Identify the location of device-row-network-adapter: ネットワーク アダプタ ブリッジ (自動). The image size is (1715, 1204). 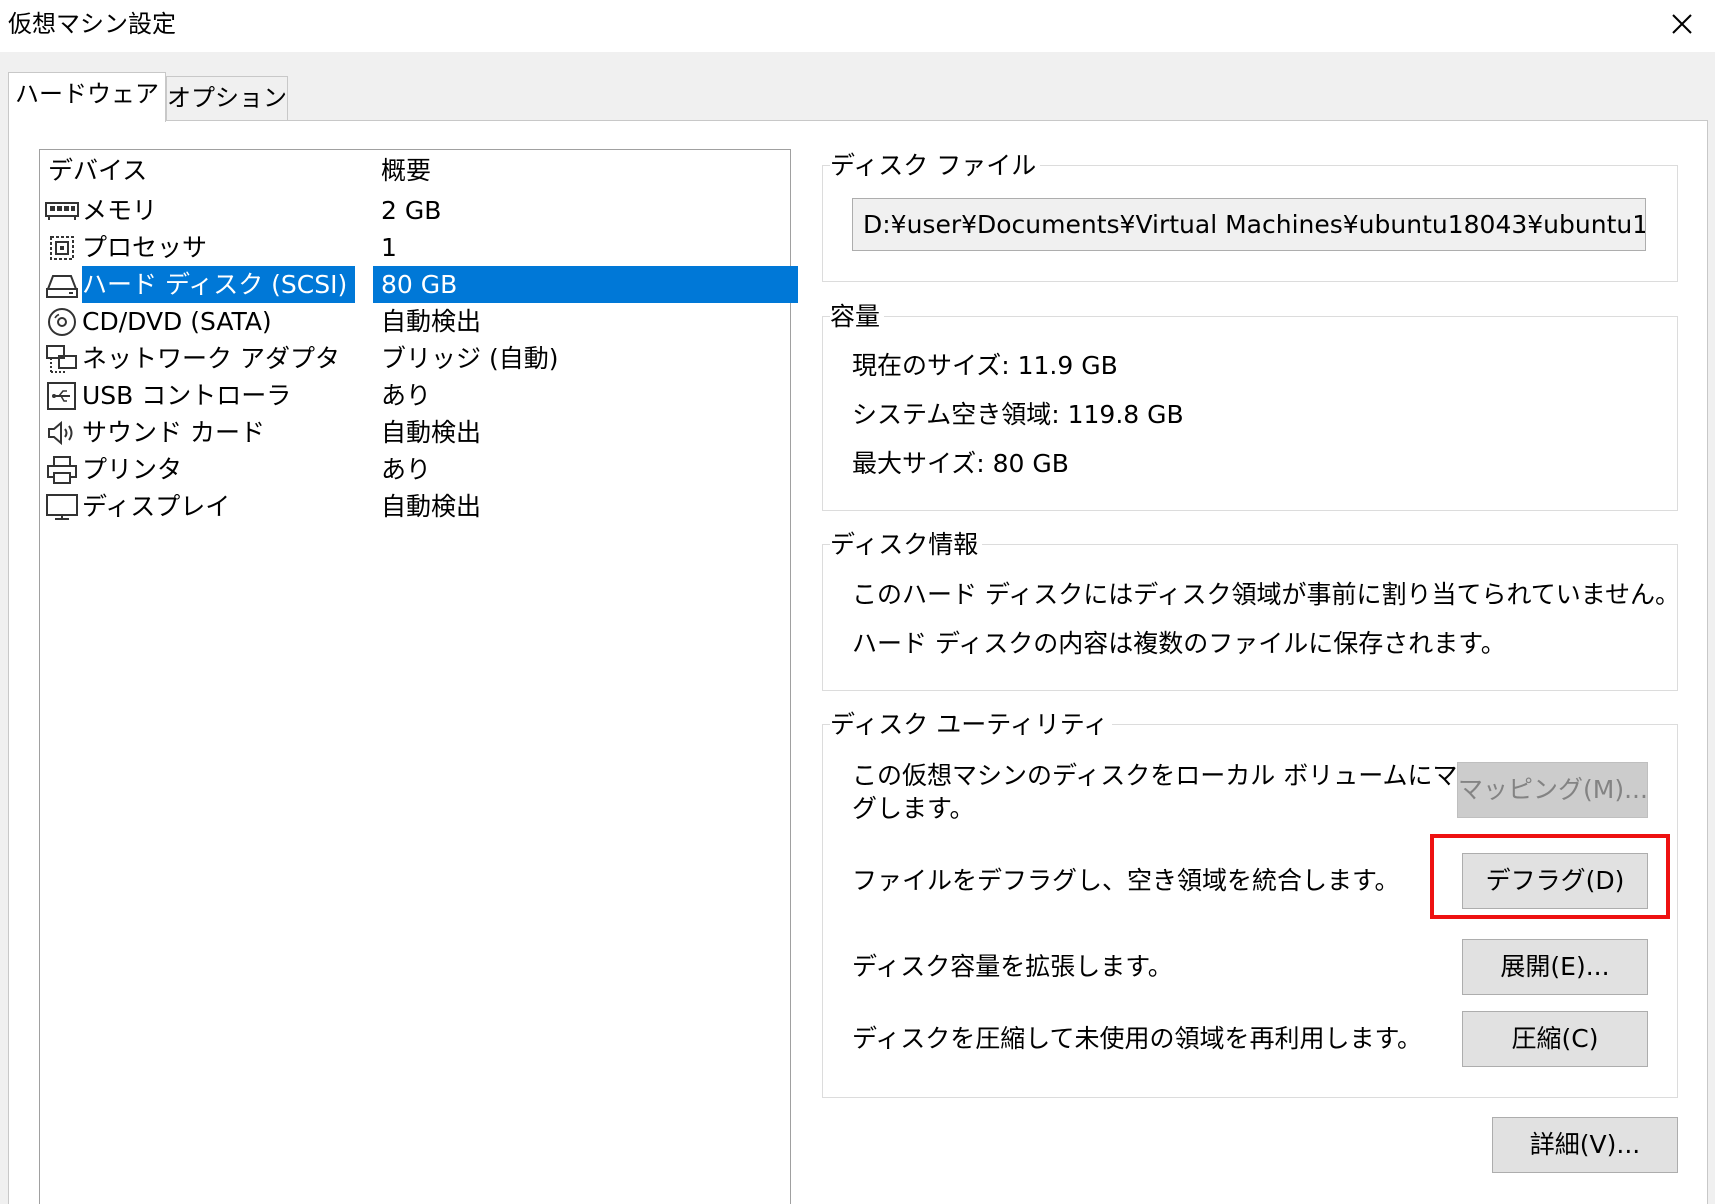
(415, 358).